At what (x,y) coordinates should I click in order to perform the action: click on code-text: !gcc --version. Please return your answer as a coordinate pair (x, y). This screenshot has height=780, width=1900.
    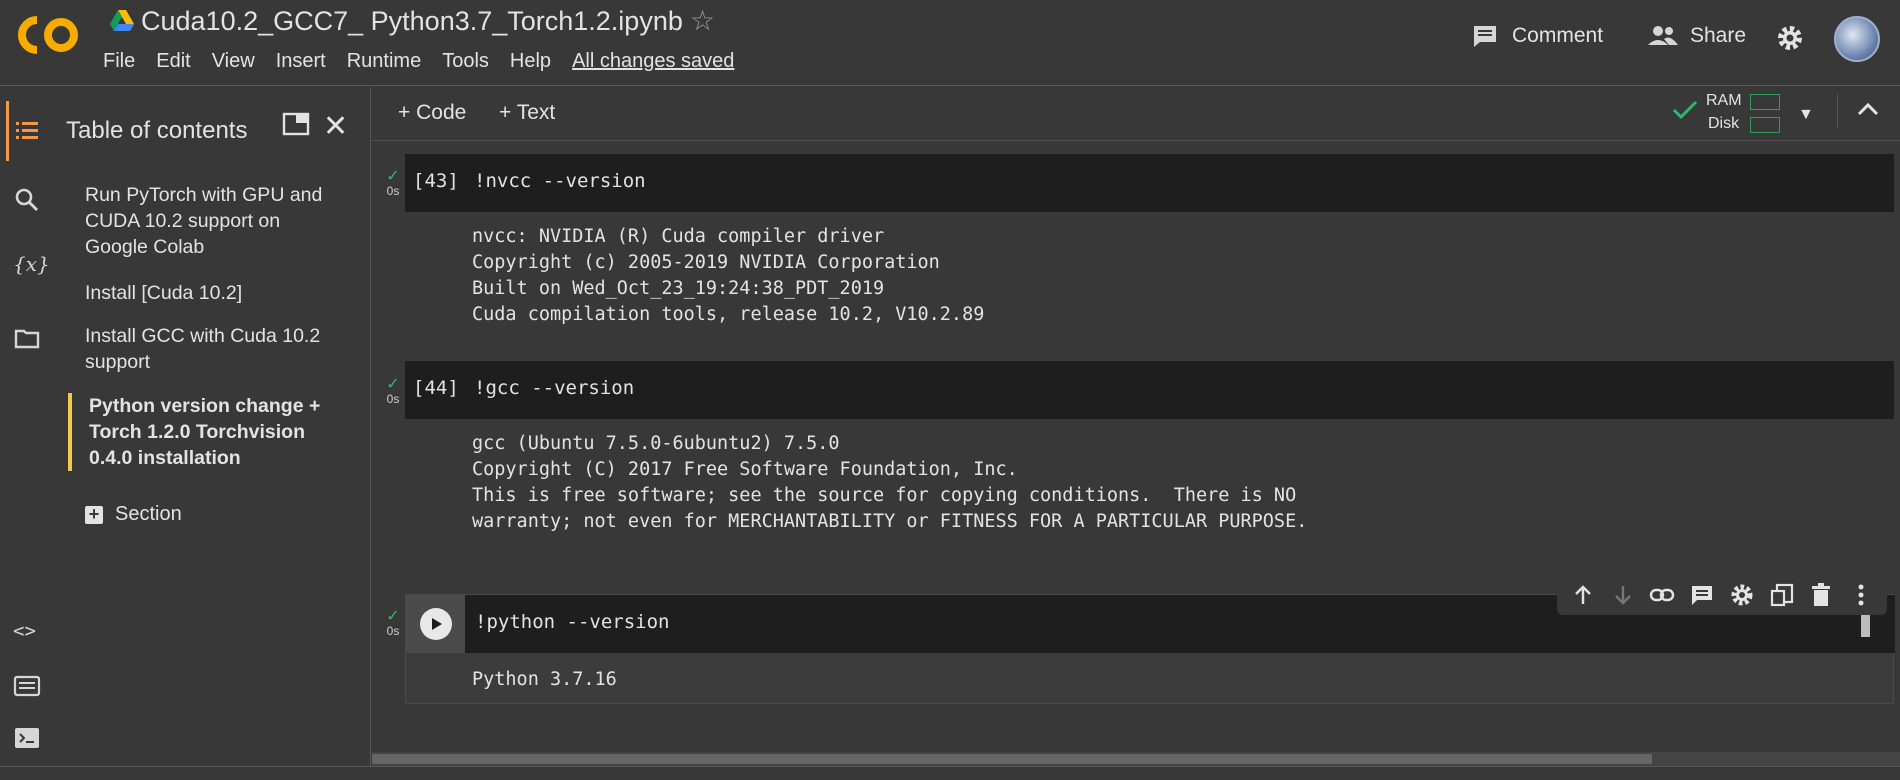
    Looking at the image, I should click on (554, 388).